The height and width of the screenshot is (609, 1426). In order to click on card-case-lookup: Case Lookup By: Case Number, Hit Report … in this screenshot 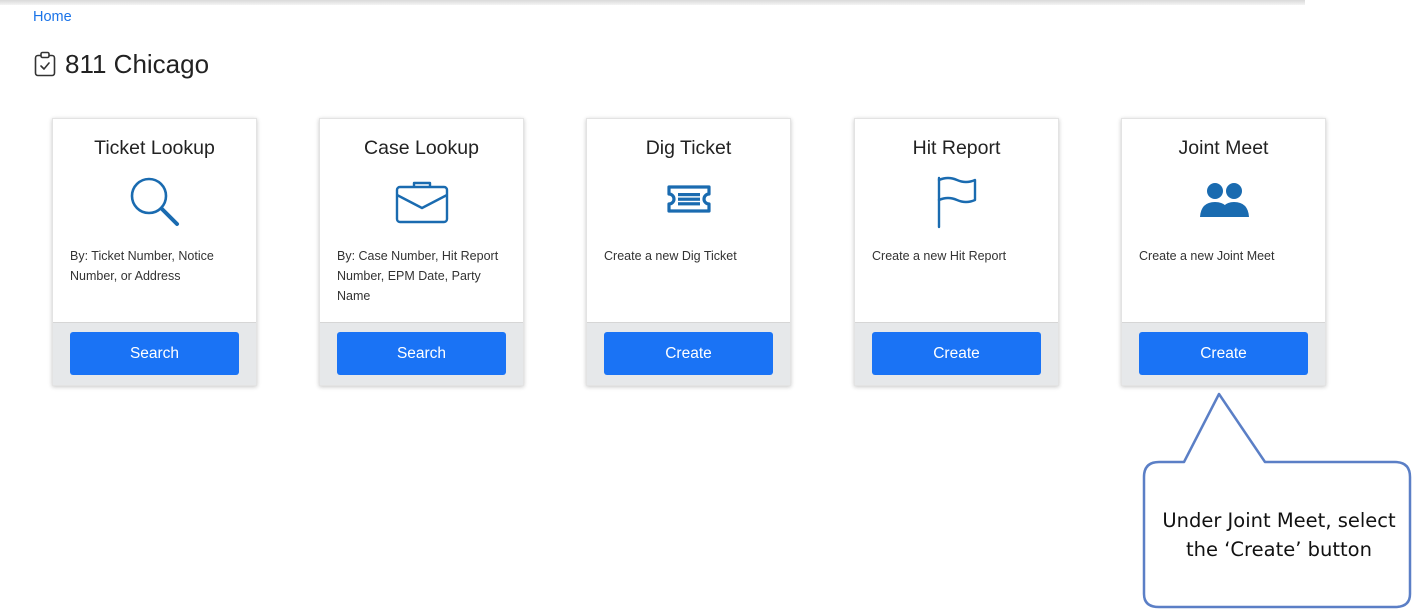, I will do `click(421, 252)`.